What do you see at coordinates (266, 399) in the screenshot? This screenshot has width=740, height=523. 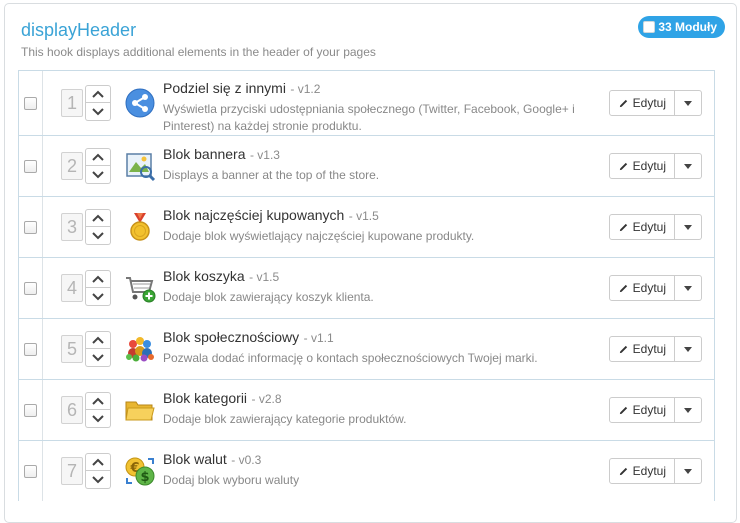 I see `module-version: - v2.8` at bounding box center [266, 399].